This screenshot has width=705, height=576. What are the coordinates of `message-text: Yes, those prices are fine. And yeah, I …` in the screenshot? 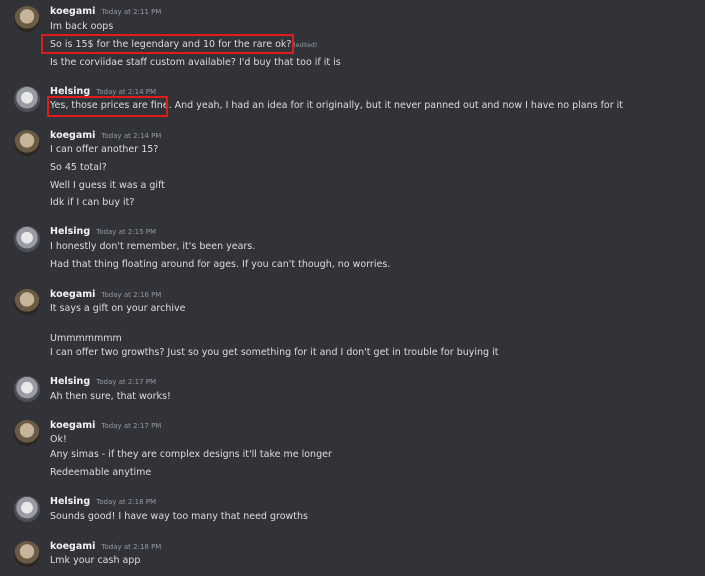 It's located at (336, 106).